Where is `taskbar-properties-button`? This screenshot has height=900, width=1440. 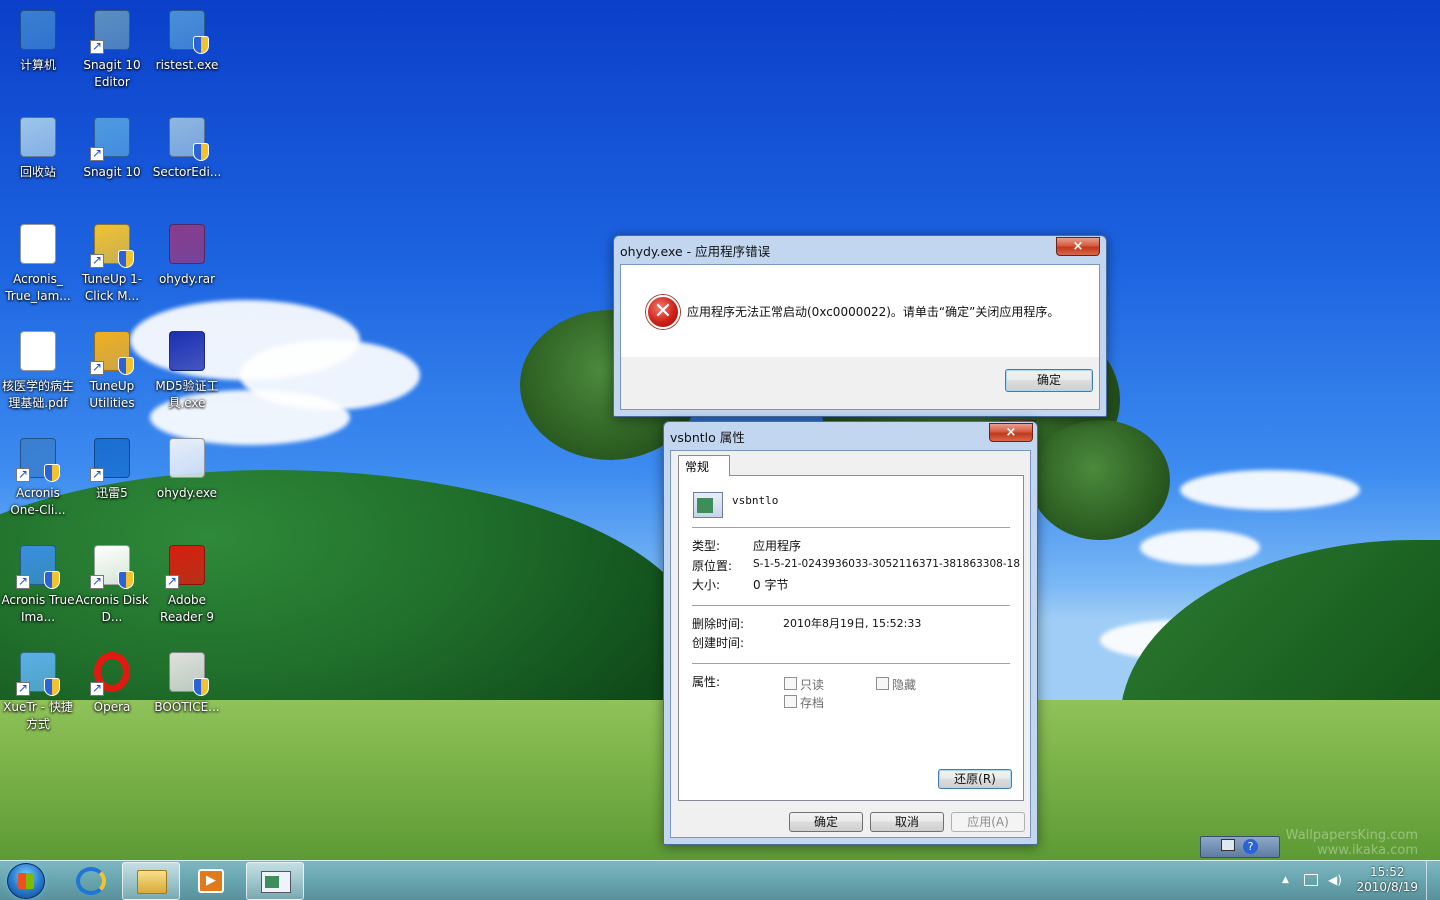
taskbar-properties-button is located at coordinates (275, 881).